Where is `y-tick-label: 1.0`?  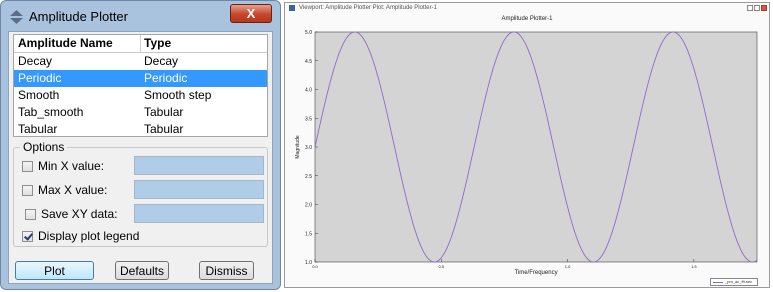
y-tick-label: 1.0 is located at coordinates (308, 263).